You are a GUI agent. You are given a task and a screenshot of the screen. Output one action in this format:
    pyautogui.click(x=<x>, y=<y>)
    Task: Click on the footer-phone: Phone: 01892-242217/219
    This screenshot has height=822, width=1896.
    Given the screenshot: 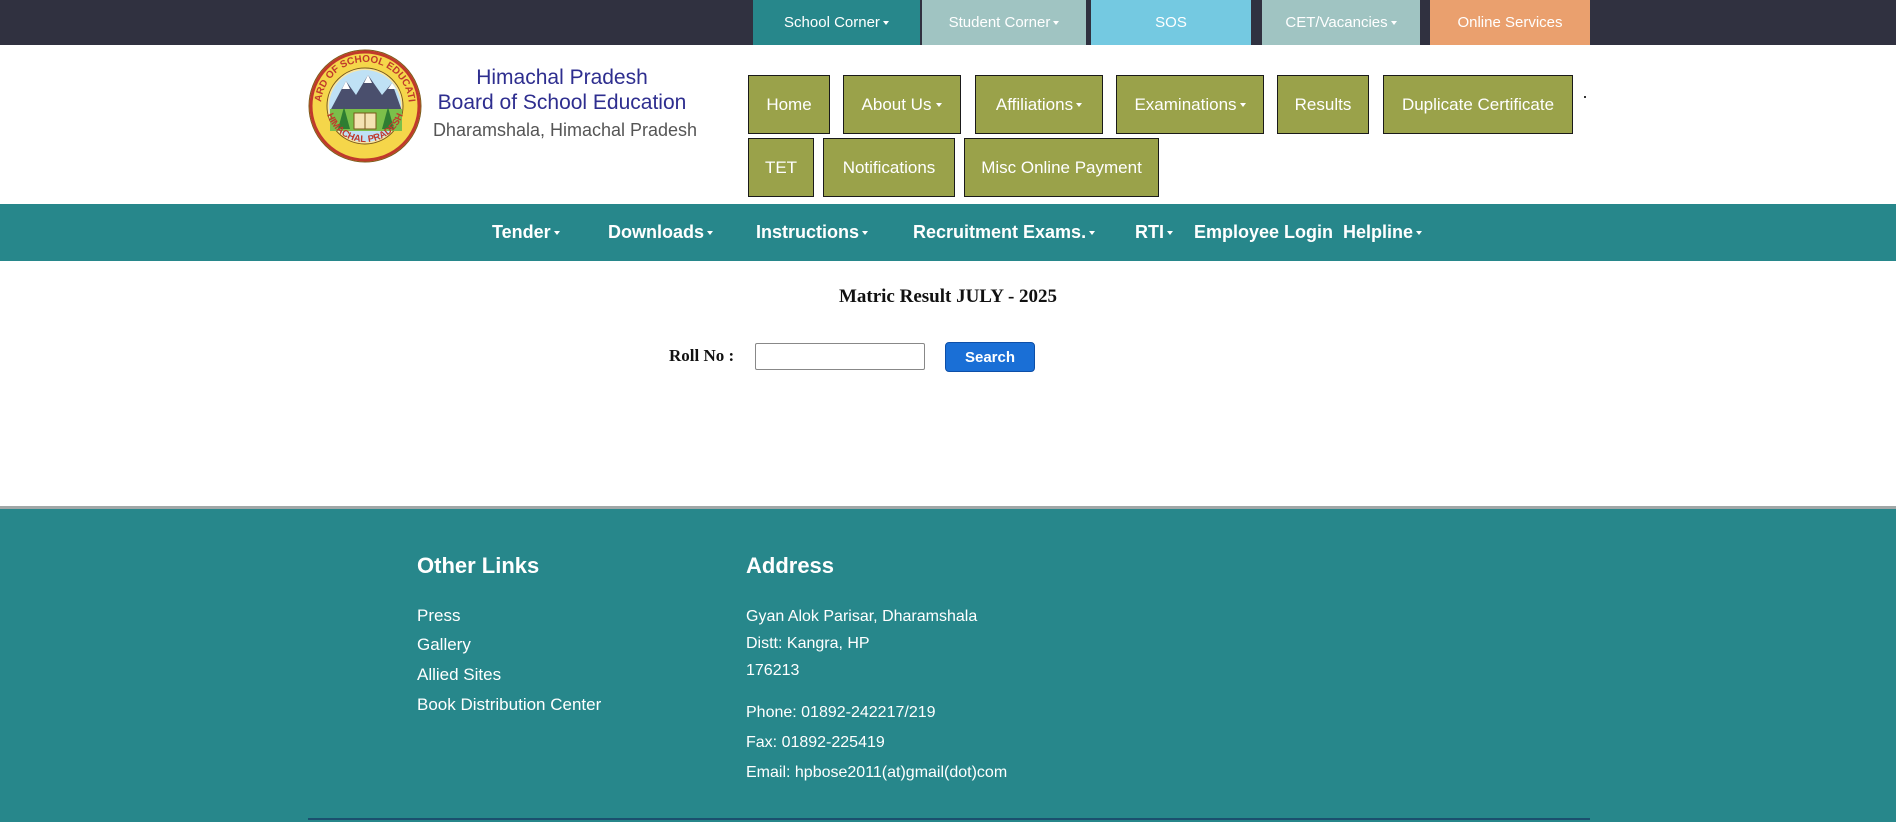 What is the action you would take?
    pyautogui.click(x=841, y=712)
    